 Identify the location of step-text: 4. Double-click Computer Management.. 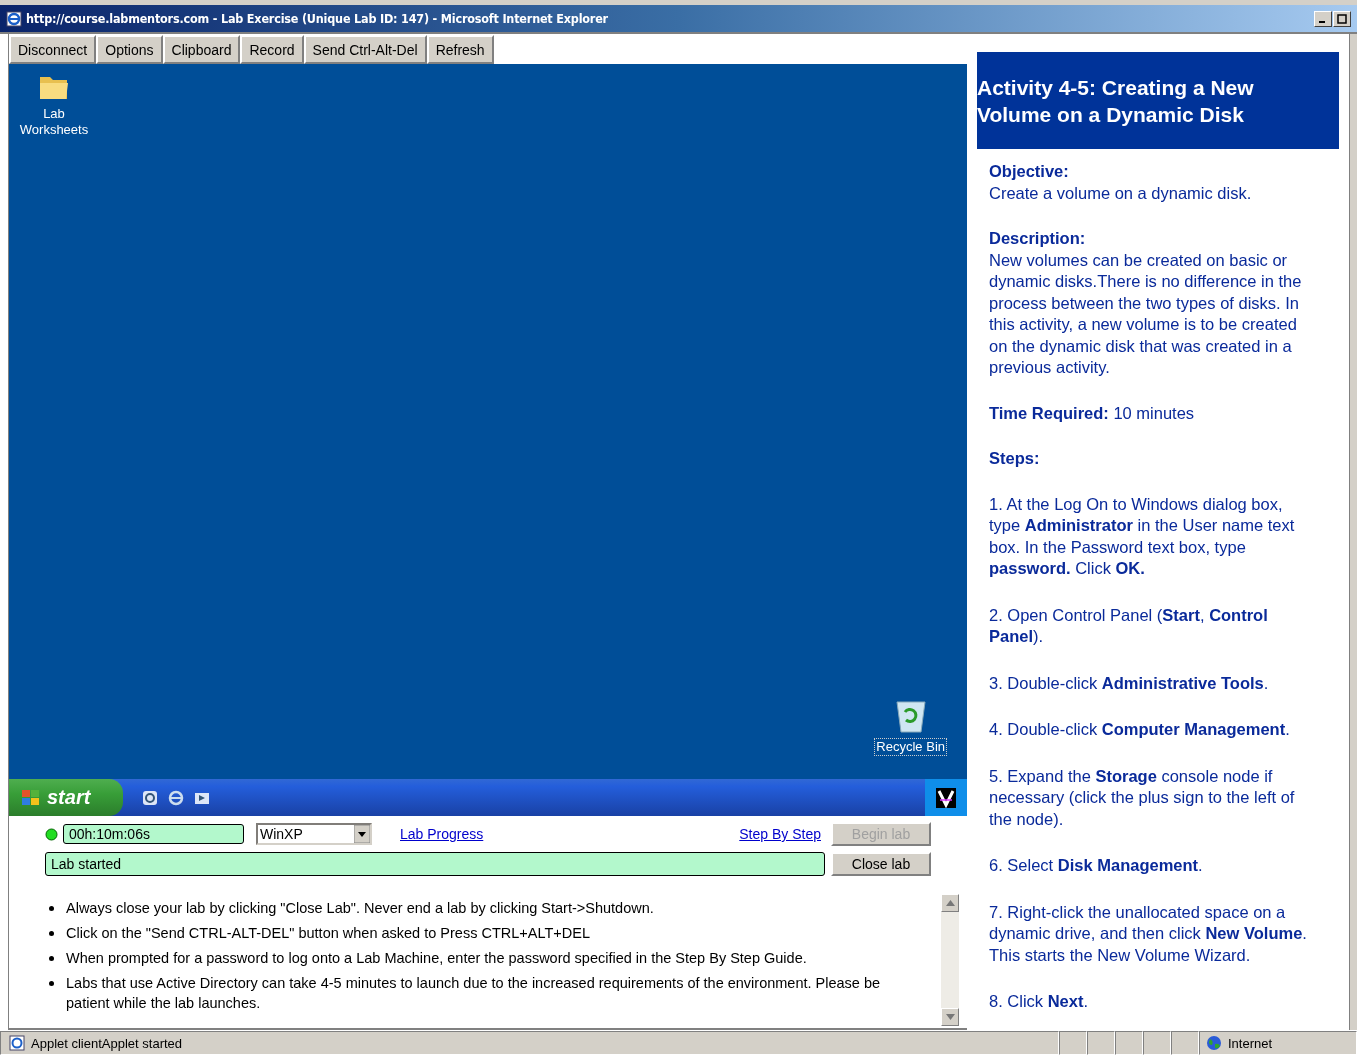
(1140, 729).